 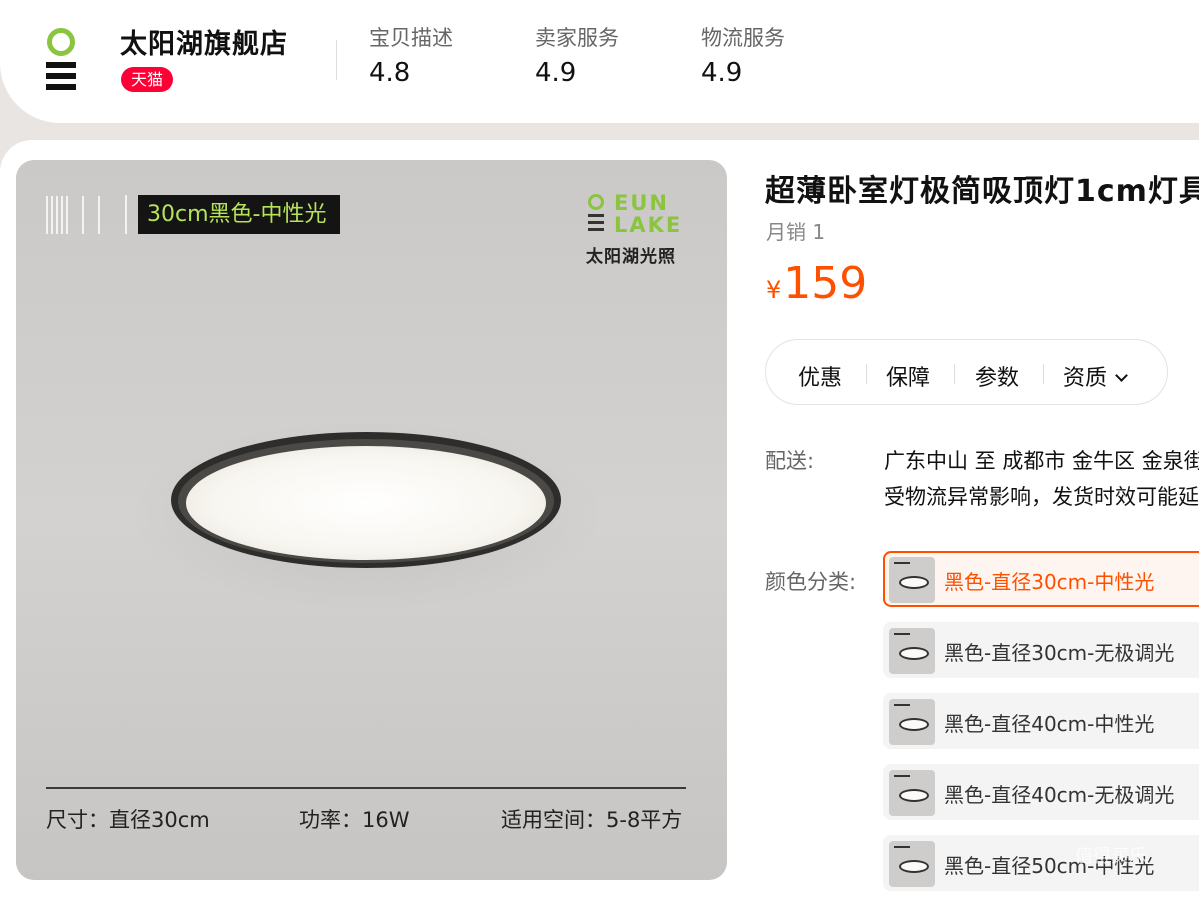 What do you see at coordinates (811, 582) in the screenshot?
I see `color-label: 颜色分类:` at bounding box center [811, 582].